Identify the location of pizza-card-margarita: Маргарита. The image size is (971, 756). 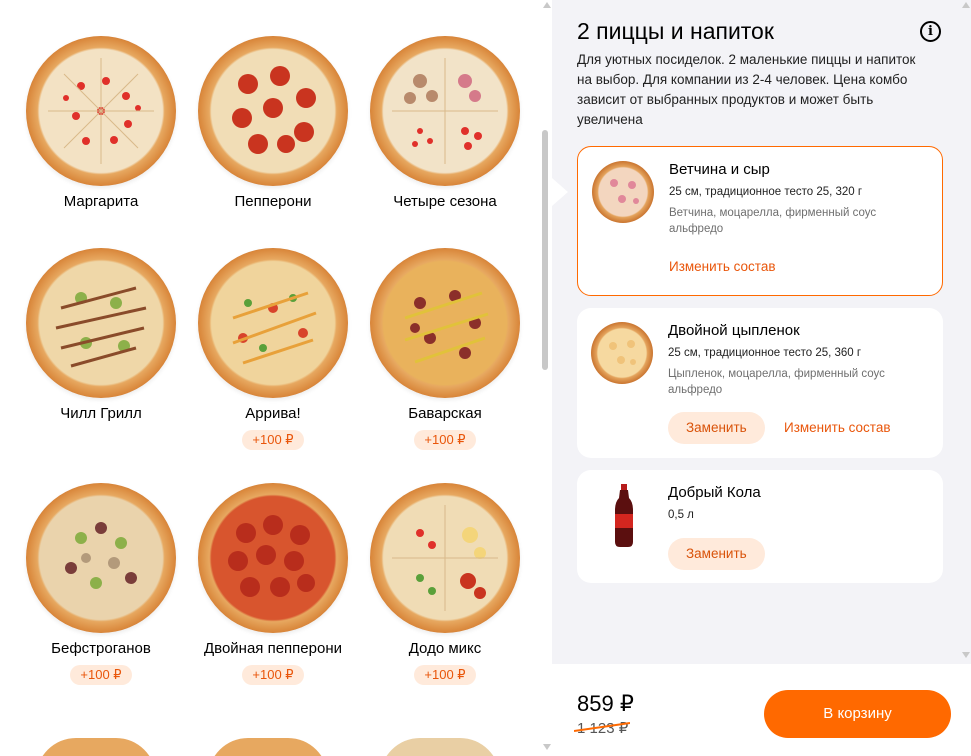
(101, 124).